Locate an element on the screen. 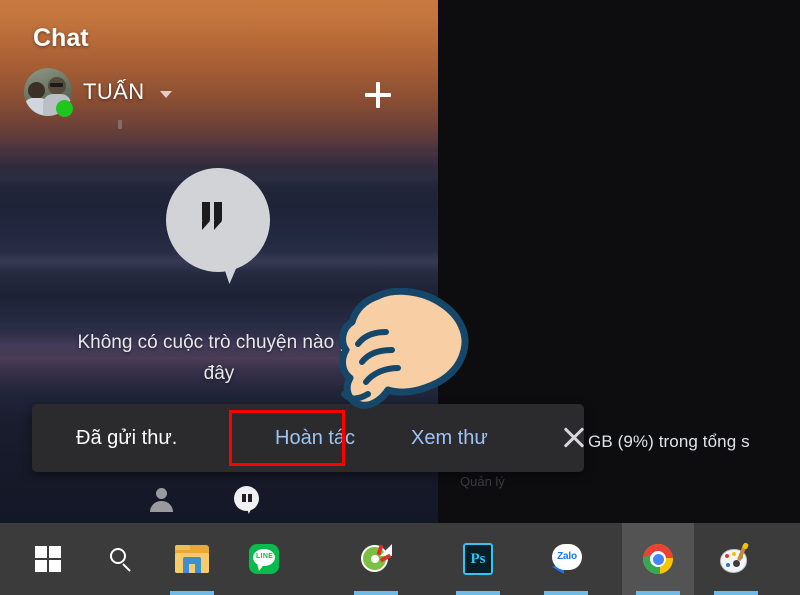  avatar is located at coordinates (48, 92).